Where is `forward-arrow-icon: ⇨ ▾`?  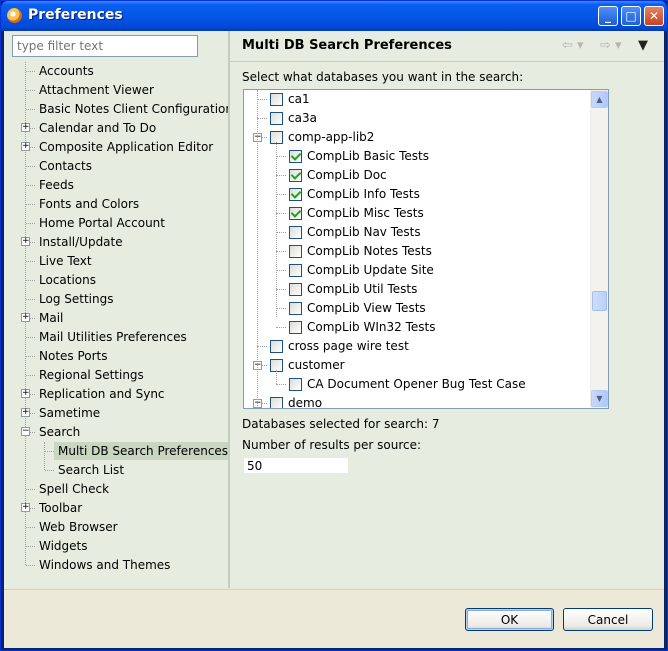
forward-arrow-icon: ⇨ ▾ is located at coordinates (611, 45).